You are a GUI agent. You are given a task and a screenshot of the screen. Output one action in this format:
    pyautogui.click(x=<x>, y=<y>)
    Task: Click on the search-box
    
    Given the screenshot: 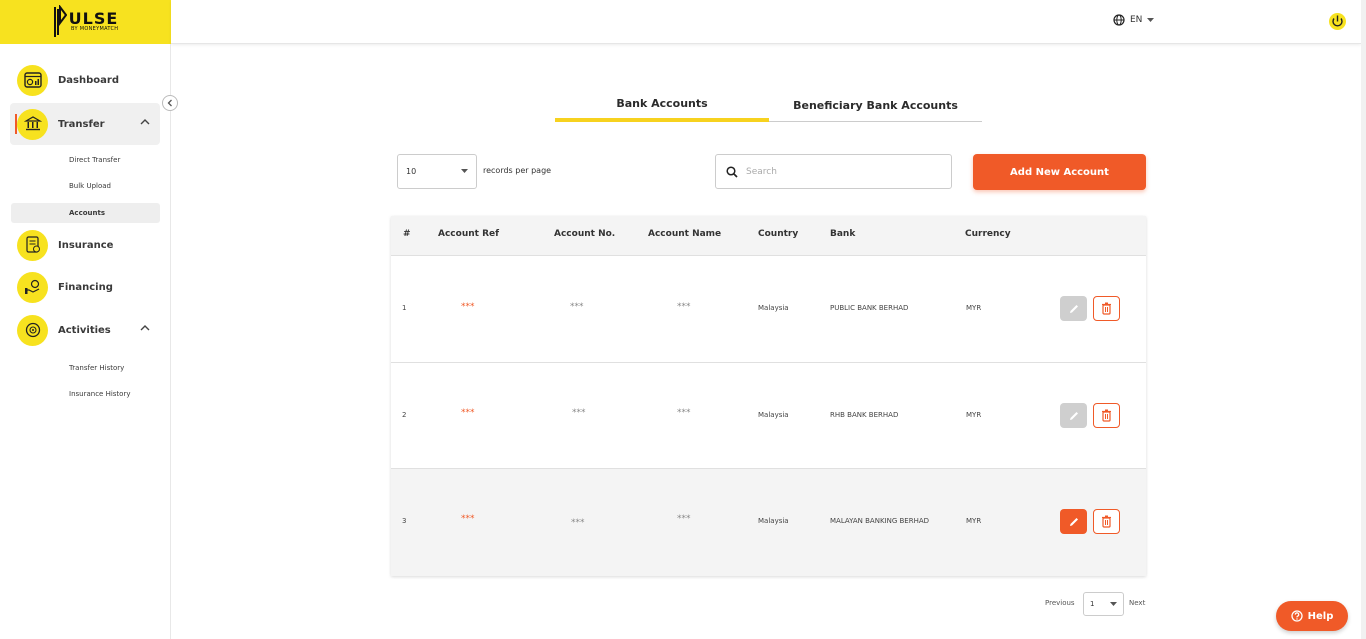 What is the action you would take?
    pyautogui.click(x=833, y=171)
    